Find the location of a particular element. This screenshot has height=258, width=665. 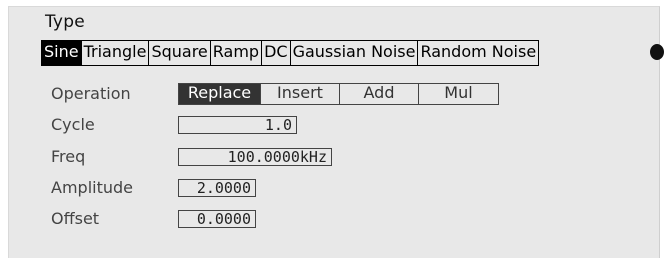

section-title: Type is located at coordinates (65, 22).